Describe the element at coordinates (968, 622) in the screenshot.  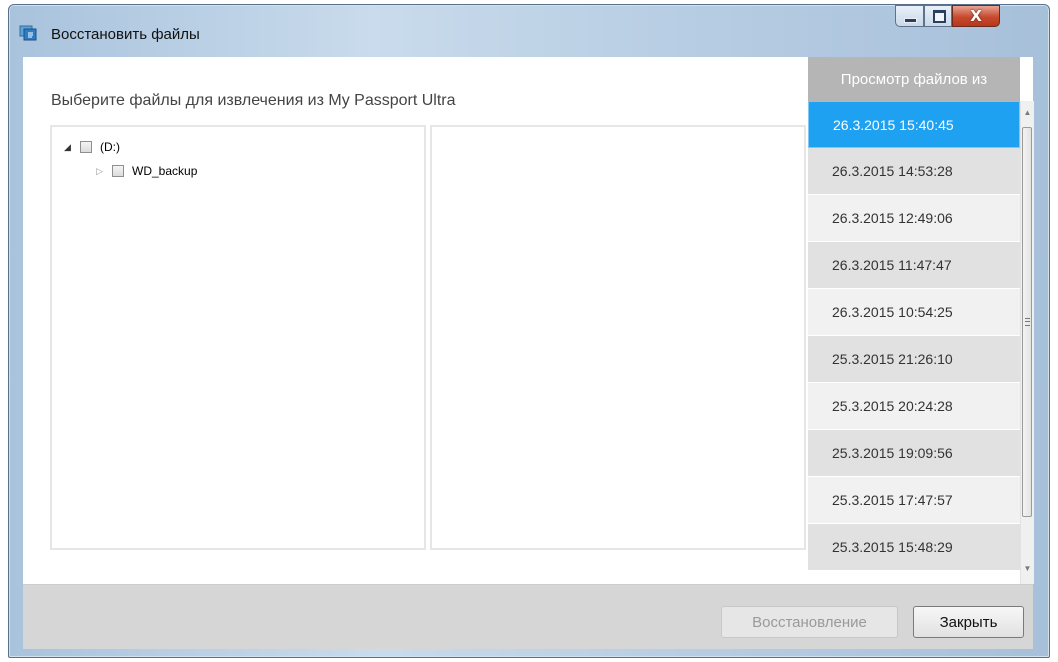
I see `close-button: Закрыть` at that location.